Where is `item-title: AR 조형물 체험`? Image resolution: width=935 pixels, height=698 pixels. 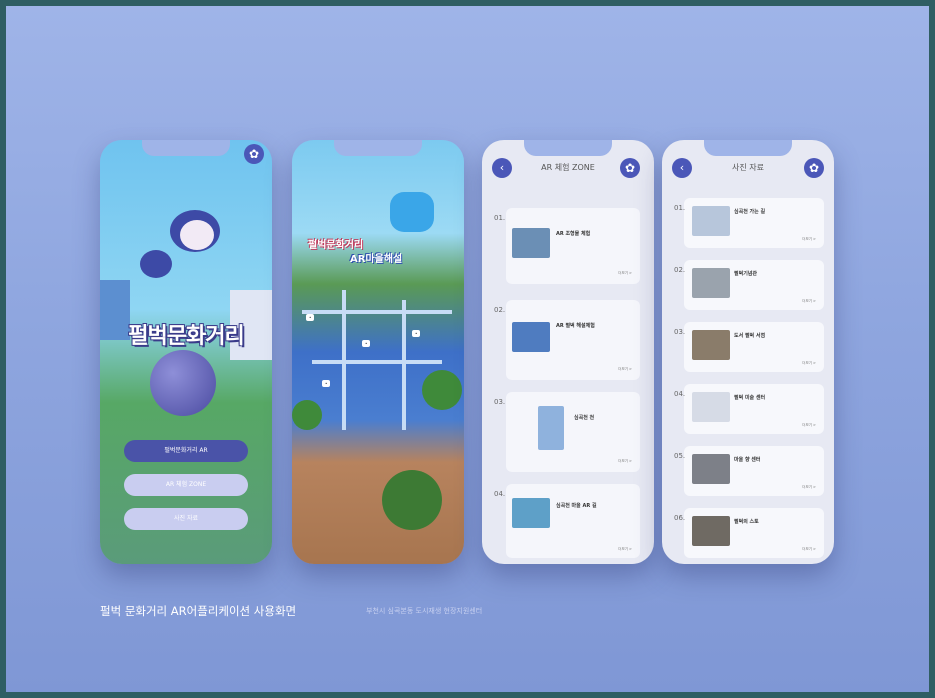 item-title: AR 조형물 체험 is located at coordinates (573, 234).